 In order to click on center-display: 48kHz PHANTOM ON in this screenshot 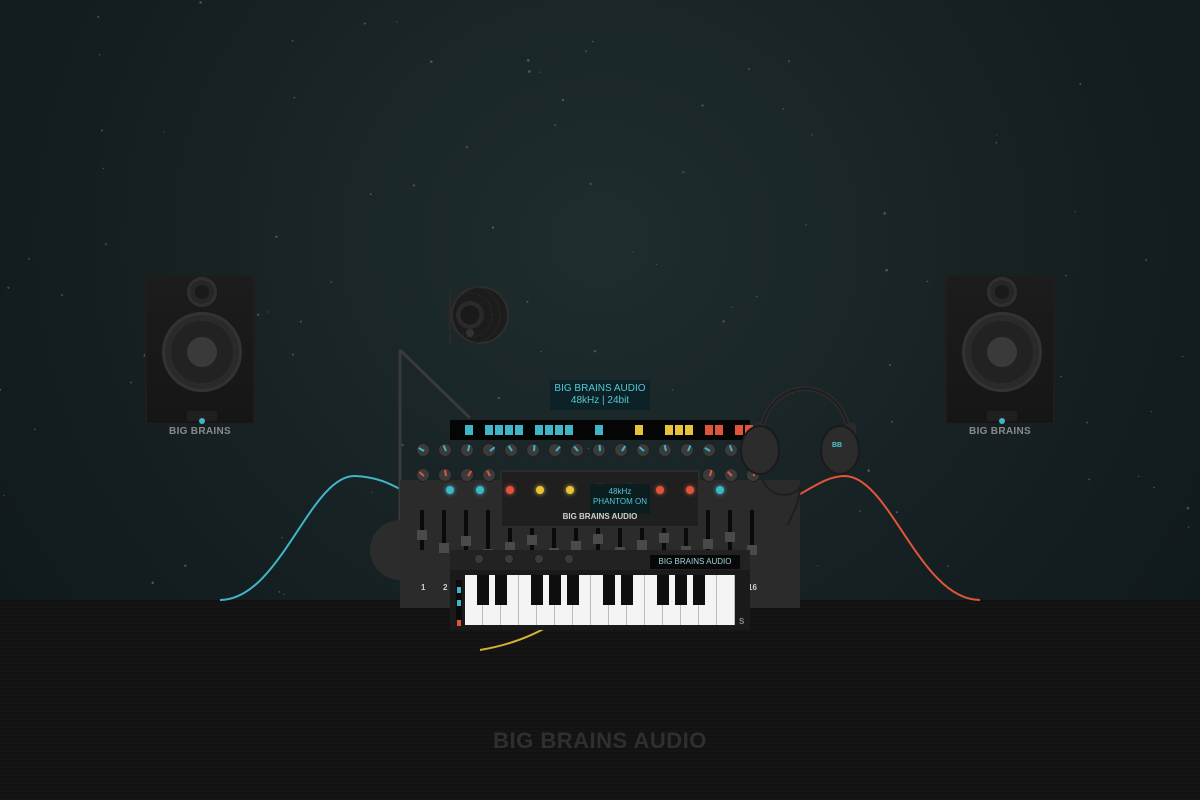, I will do `click(620, 499)`.